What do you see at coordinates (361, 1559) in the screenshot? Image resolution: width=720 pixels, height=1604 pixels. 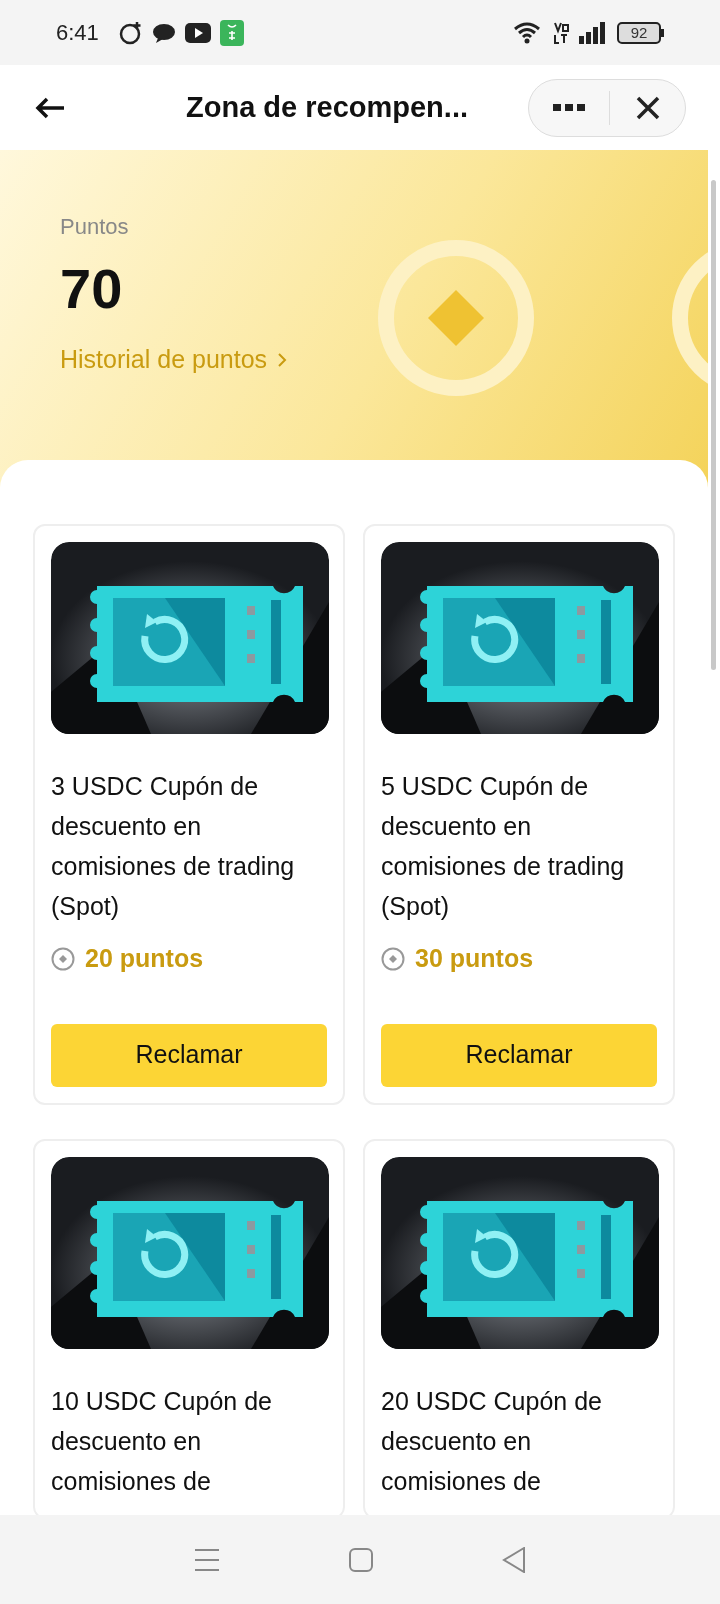 I see `home-square-icon` at bounding box center [361, 1559].